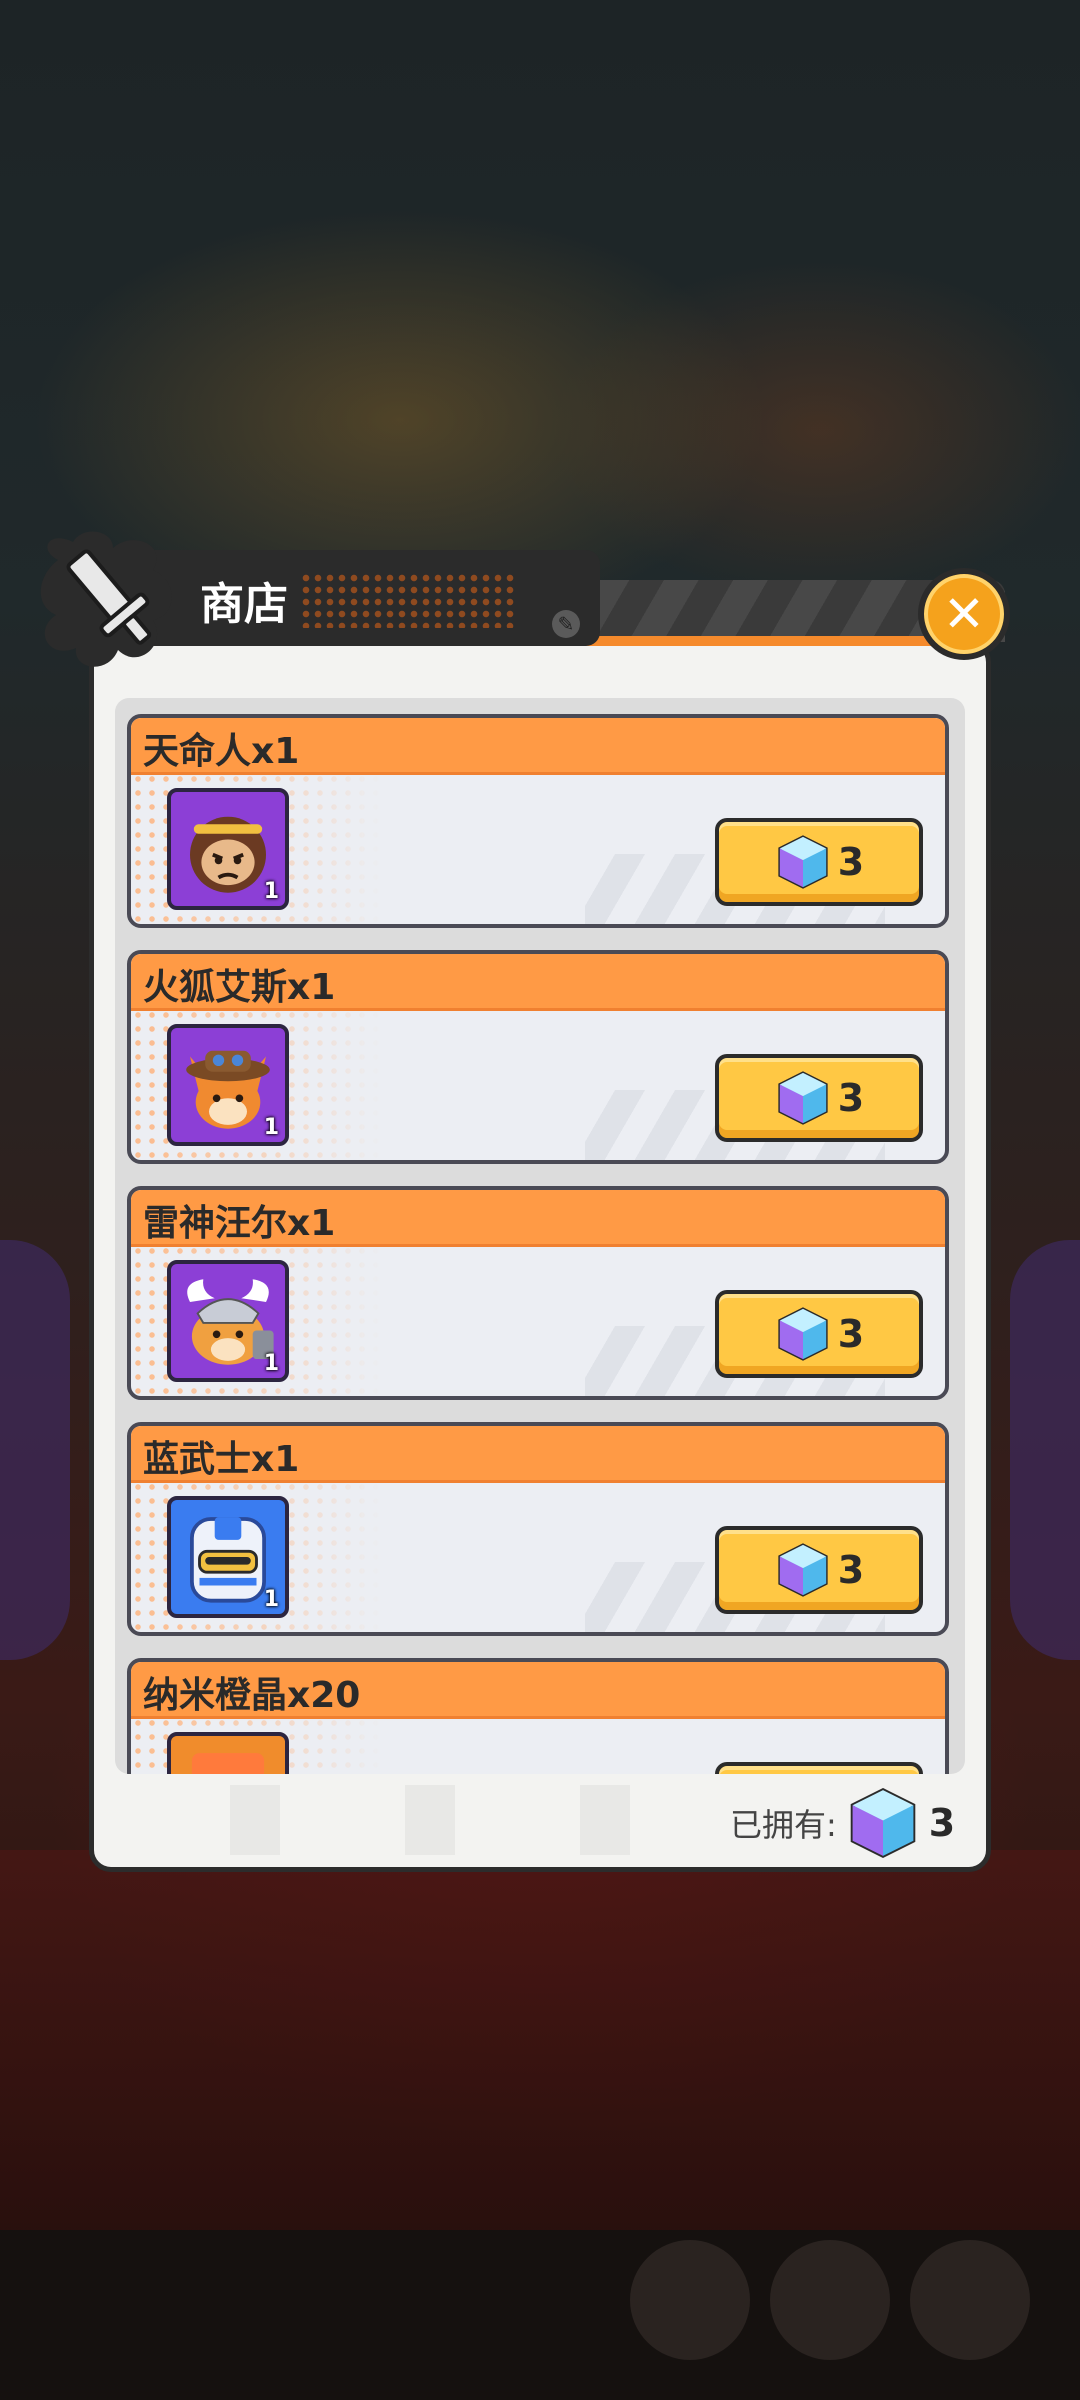 Image resolution: width=1080 pixels, height=2400 pixels. What do you see at coordinates (221, 1459) in the screenshot?
I see `item-name: 蓝武士x1` at bounding box center [221, 1459].